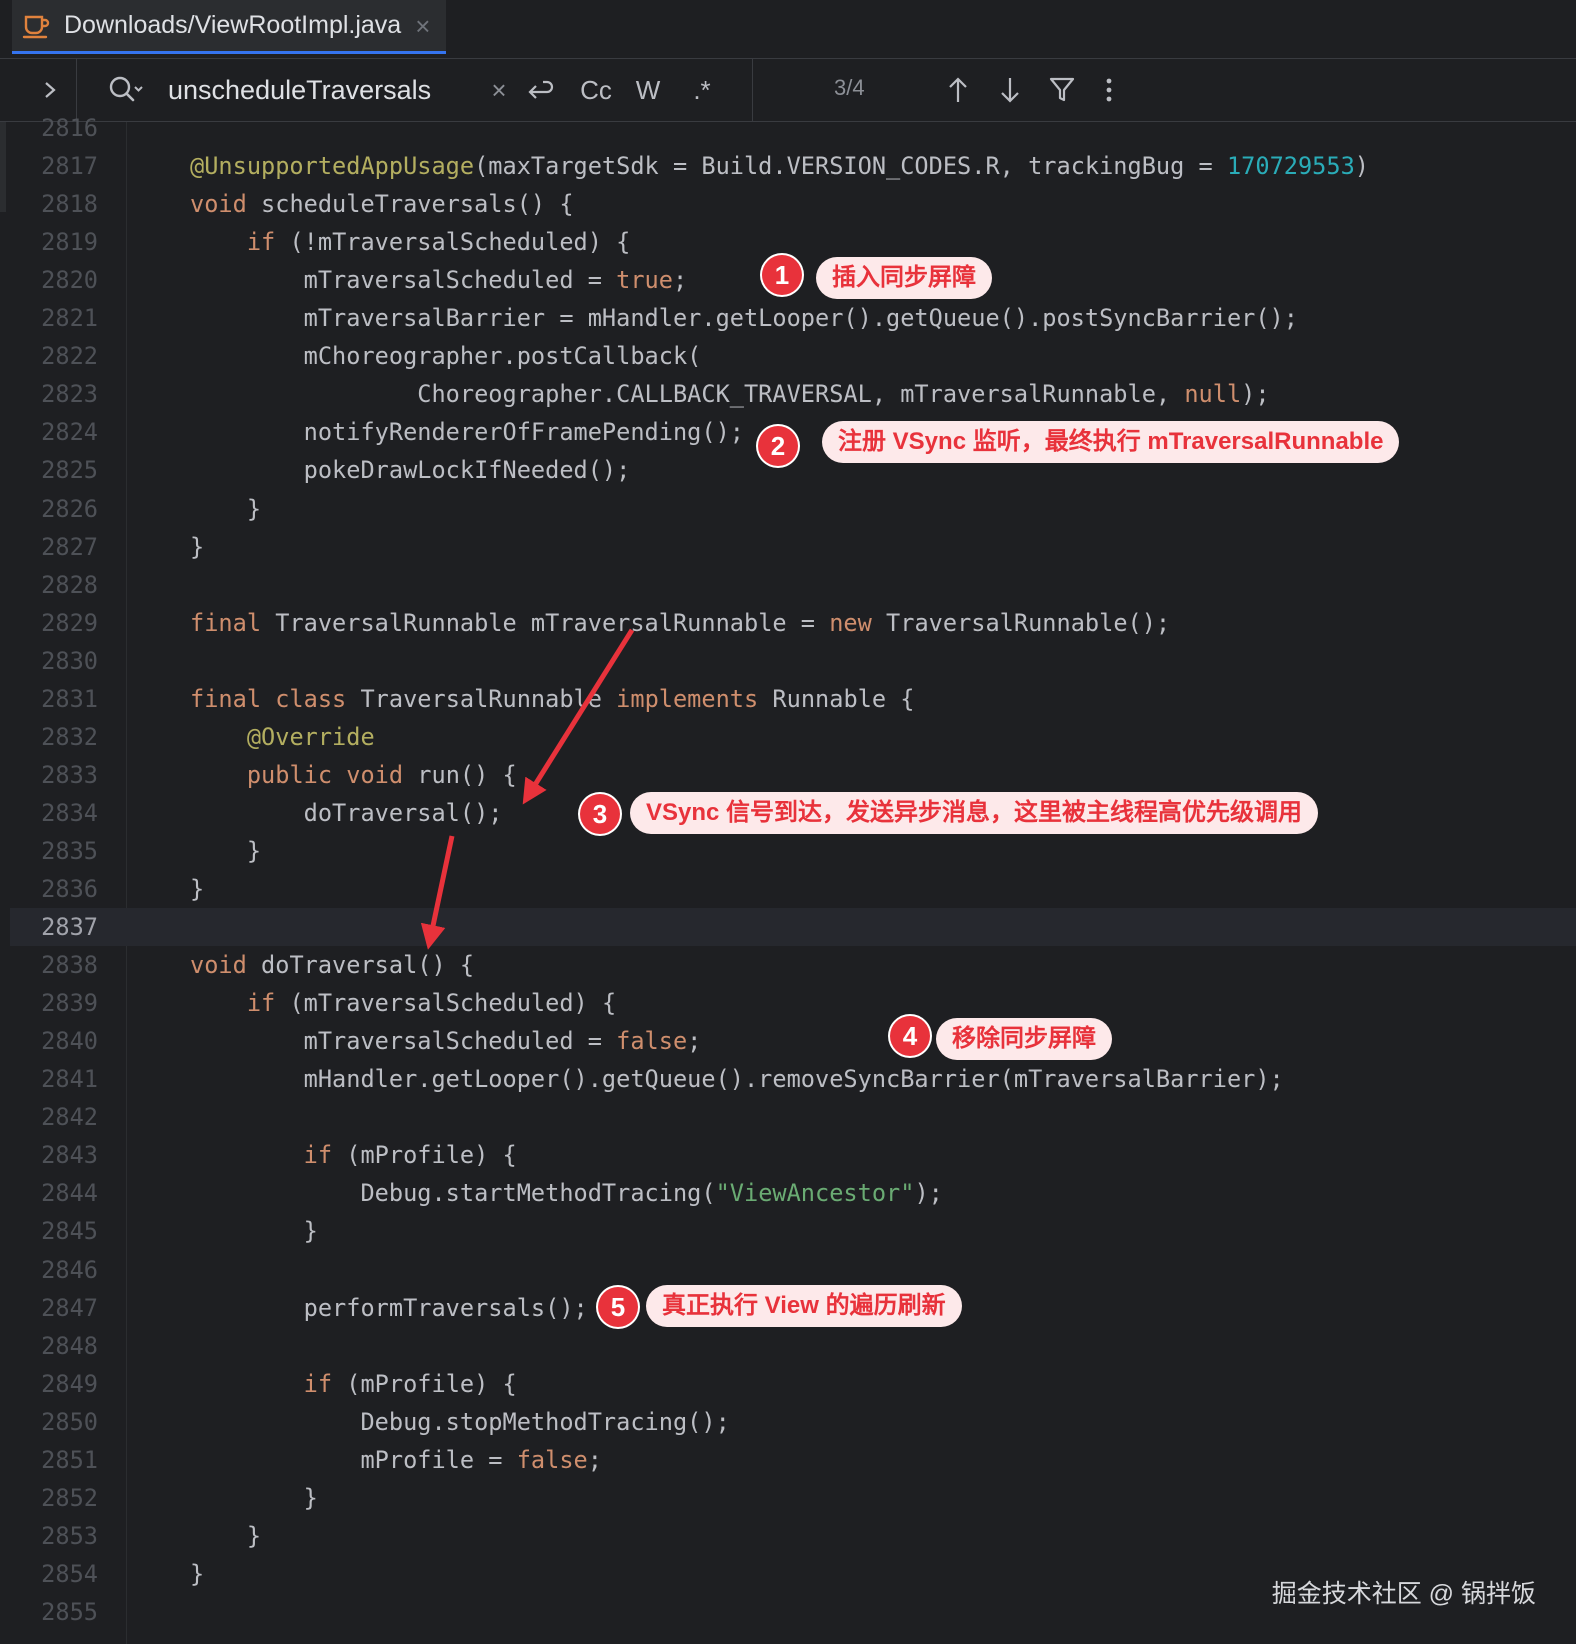  What do you see at coordinates (793, 889) in the screenshot?
I see `code-line: 2836}` at bounding box center [793, 889].